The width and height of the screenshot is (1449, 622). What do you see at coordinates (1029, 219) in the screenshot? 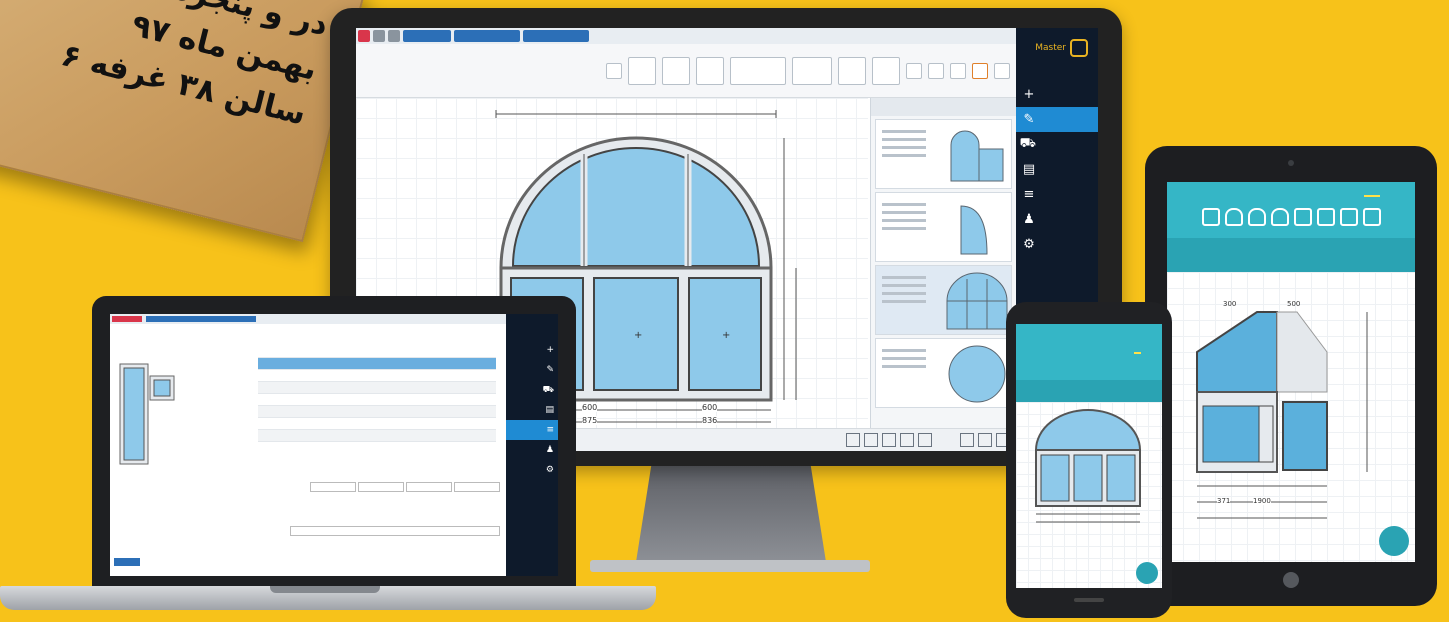
I see `user-icon: ♟` at bounding box center [1029, 219].